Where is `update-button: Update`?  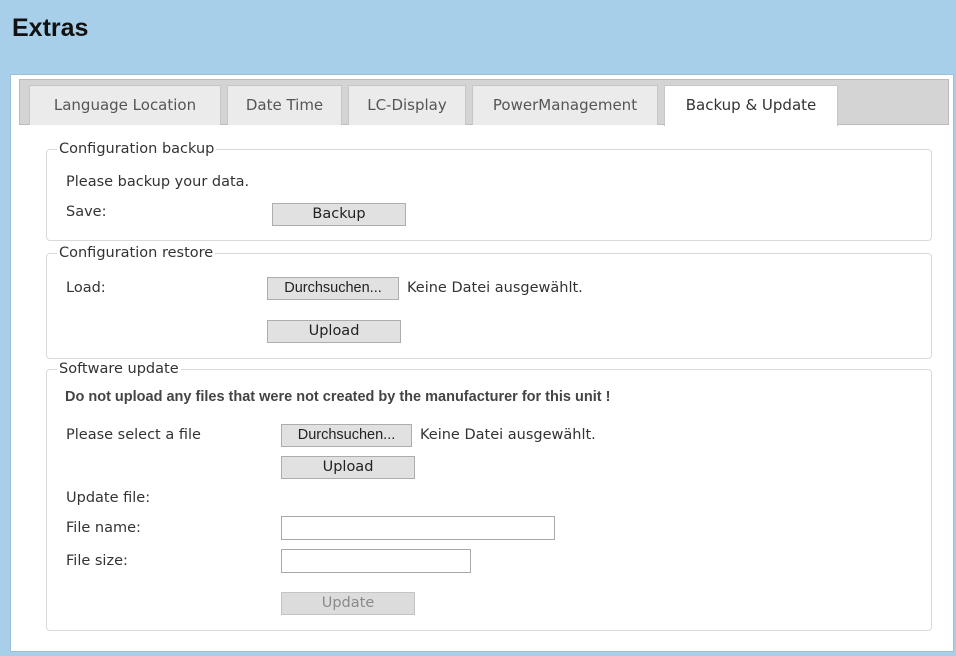
update-button: Update is located at coordinates (348, 603).